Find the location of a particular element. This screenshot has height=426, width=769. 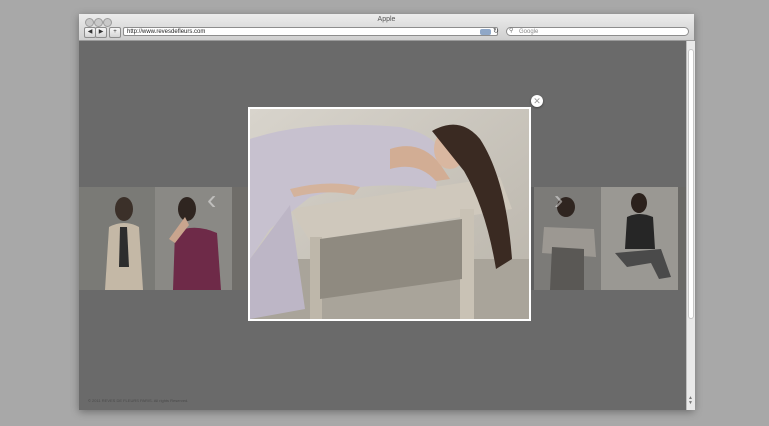

rss-icon is located at coordinates (485, 32).